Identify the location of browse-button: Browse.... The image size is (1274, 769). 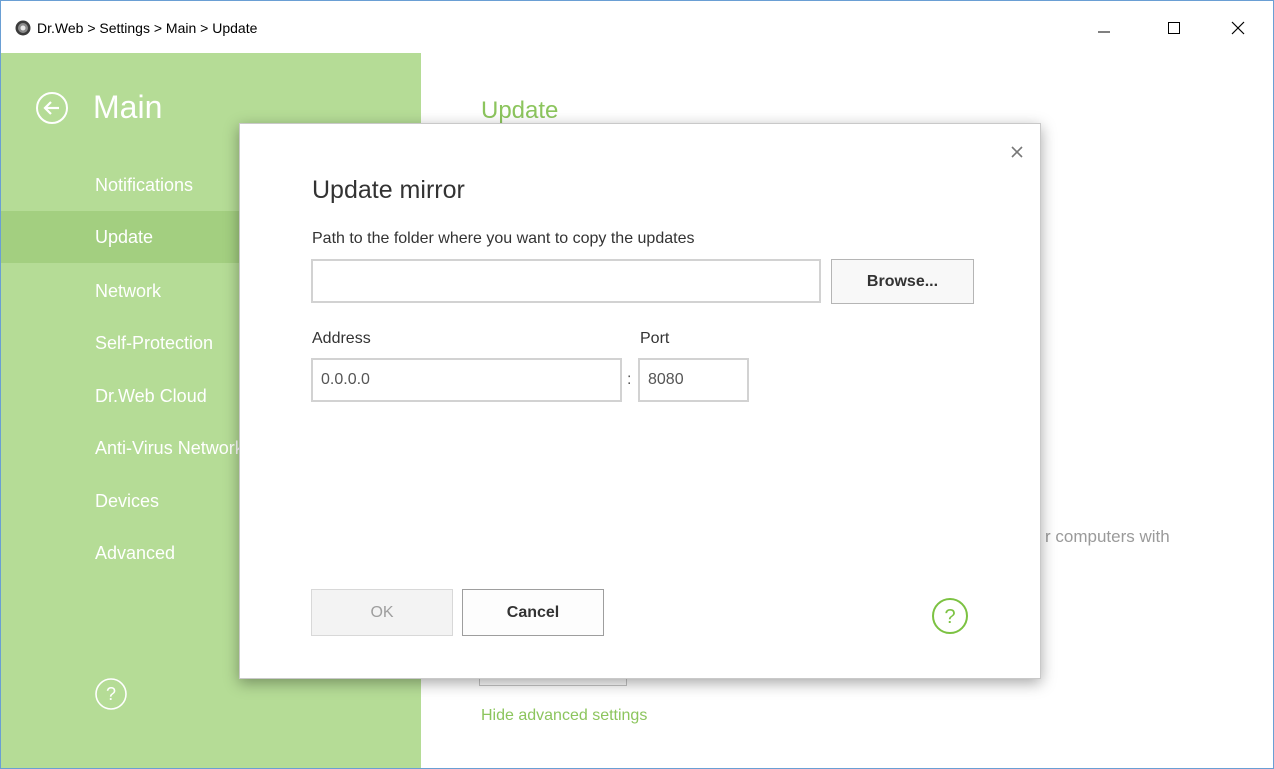
(902, 281).